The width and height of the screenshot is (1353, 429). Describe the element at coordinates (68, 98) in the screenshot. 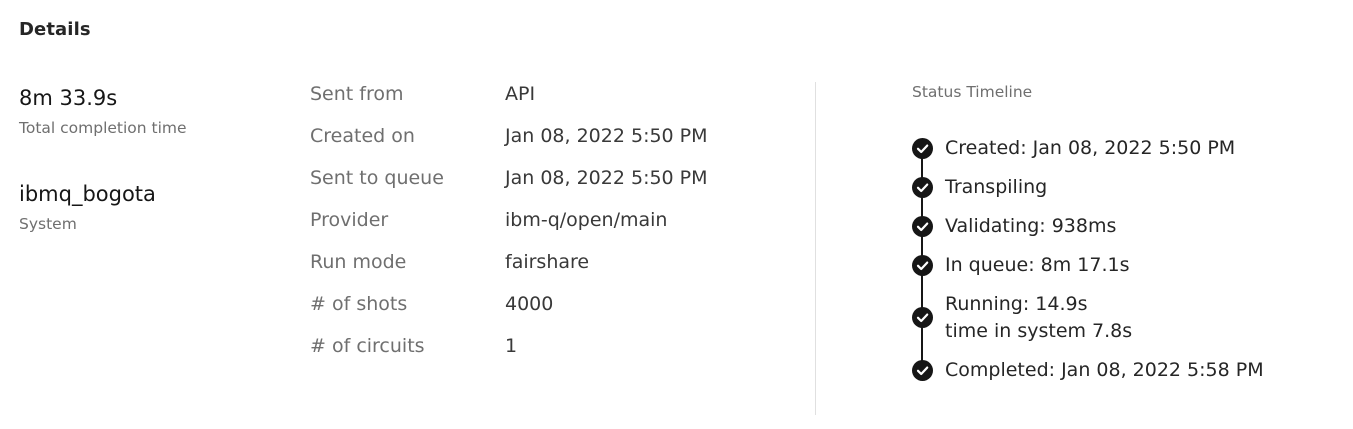

I see `total-completion-time-value: 8m 33.9s` at that location.